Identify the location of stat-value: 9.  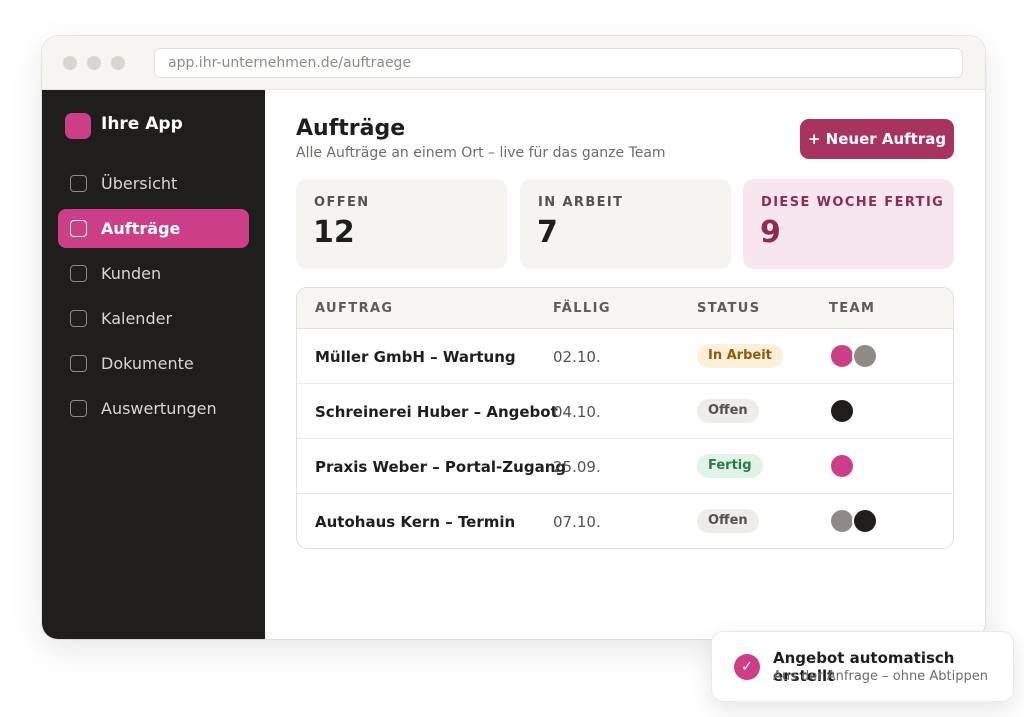
(770, 232).